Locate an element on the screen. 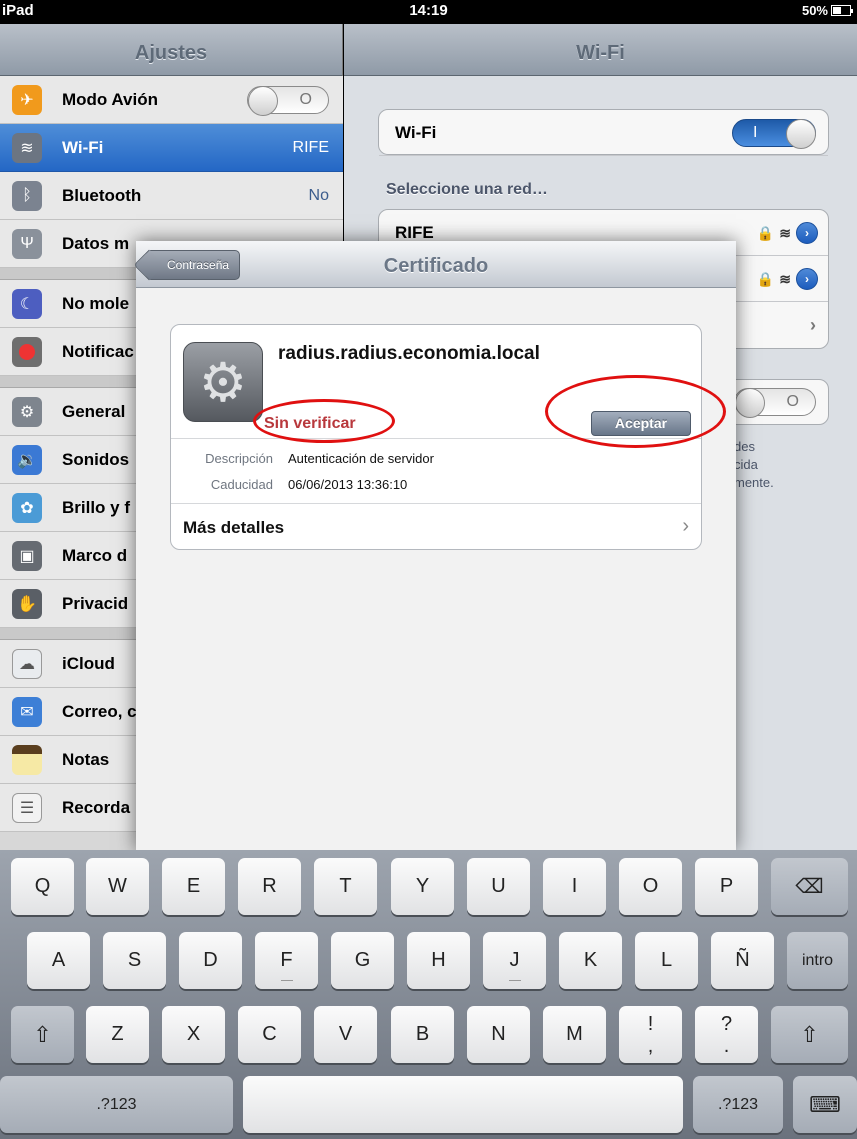 This screenshot has height=1139, width=857. clock: 14:19 is located at coordinates (428, 10).